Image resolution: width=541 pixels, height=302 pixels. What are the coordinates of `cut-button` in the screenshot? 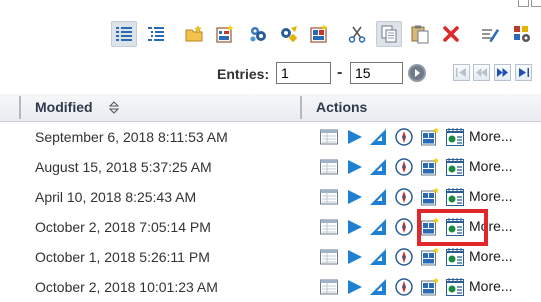 It's located at (357, 34).